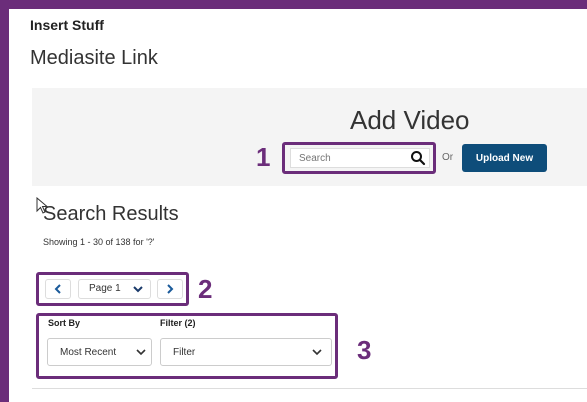 The width and height of the screenshot is (587, 402). I want to click on upload-new-button: Upload New, so click(504, 158).